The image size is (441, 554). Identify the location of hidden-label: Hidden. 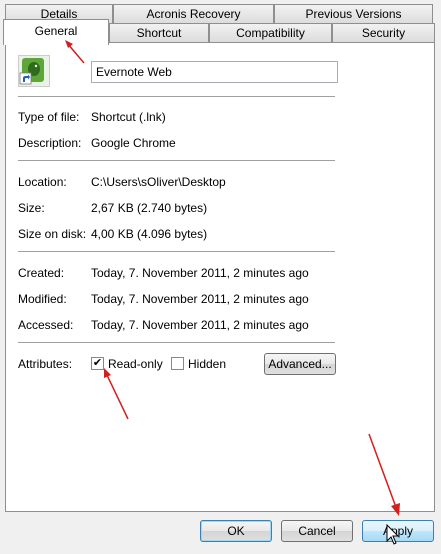
(207, 364).